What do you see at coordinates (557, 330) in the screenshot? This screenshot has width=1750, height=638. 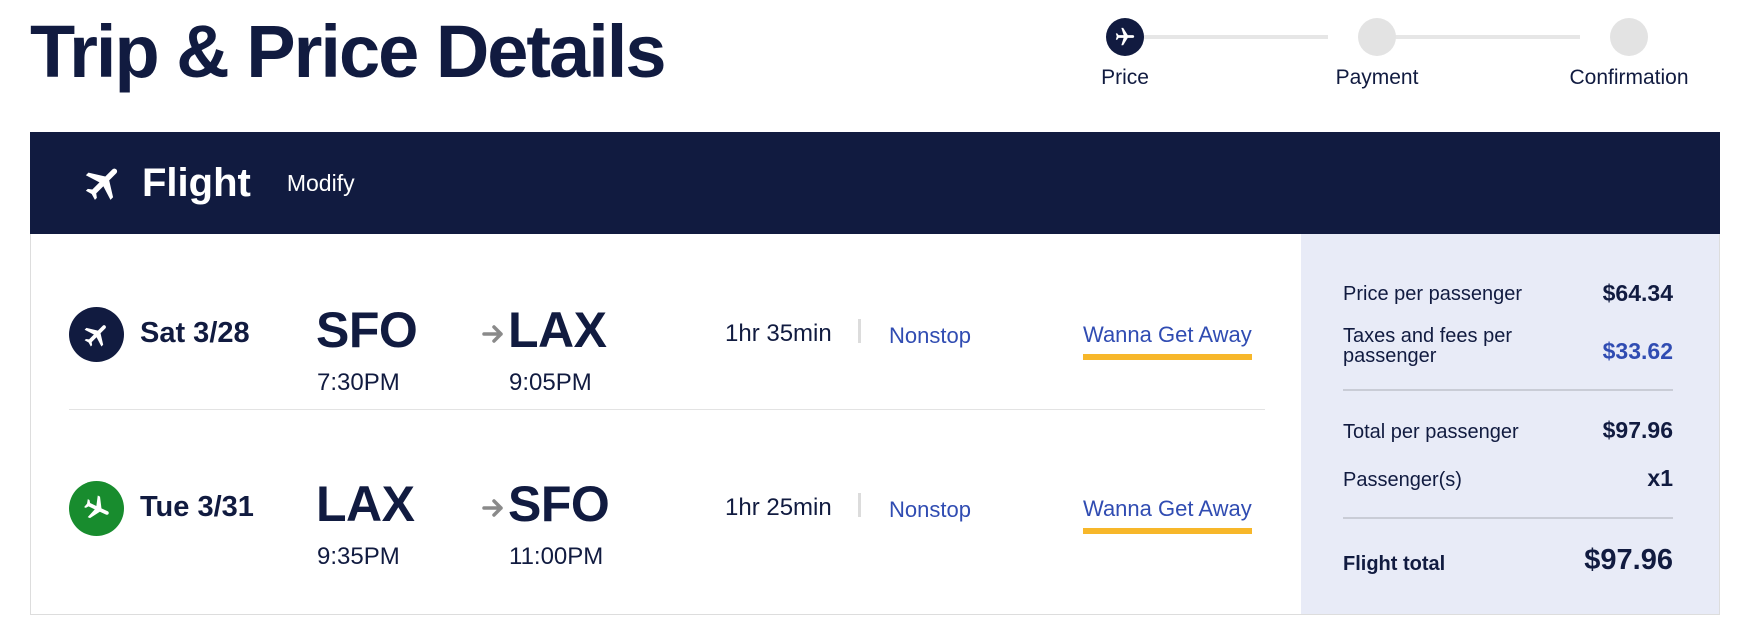 I see `destination-airport-code: LAX` at bounding box center [557, 330].